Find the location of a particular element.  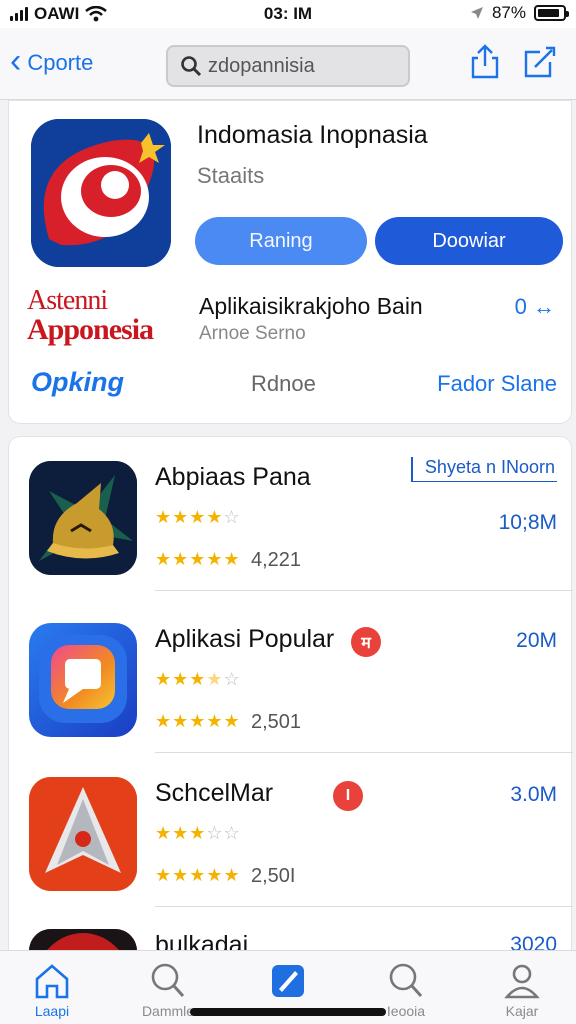

swirl-logo-icon is located at coordinates (101, 193).